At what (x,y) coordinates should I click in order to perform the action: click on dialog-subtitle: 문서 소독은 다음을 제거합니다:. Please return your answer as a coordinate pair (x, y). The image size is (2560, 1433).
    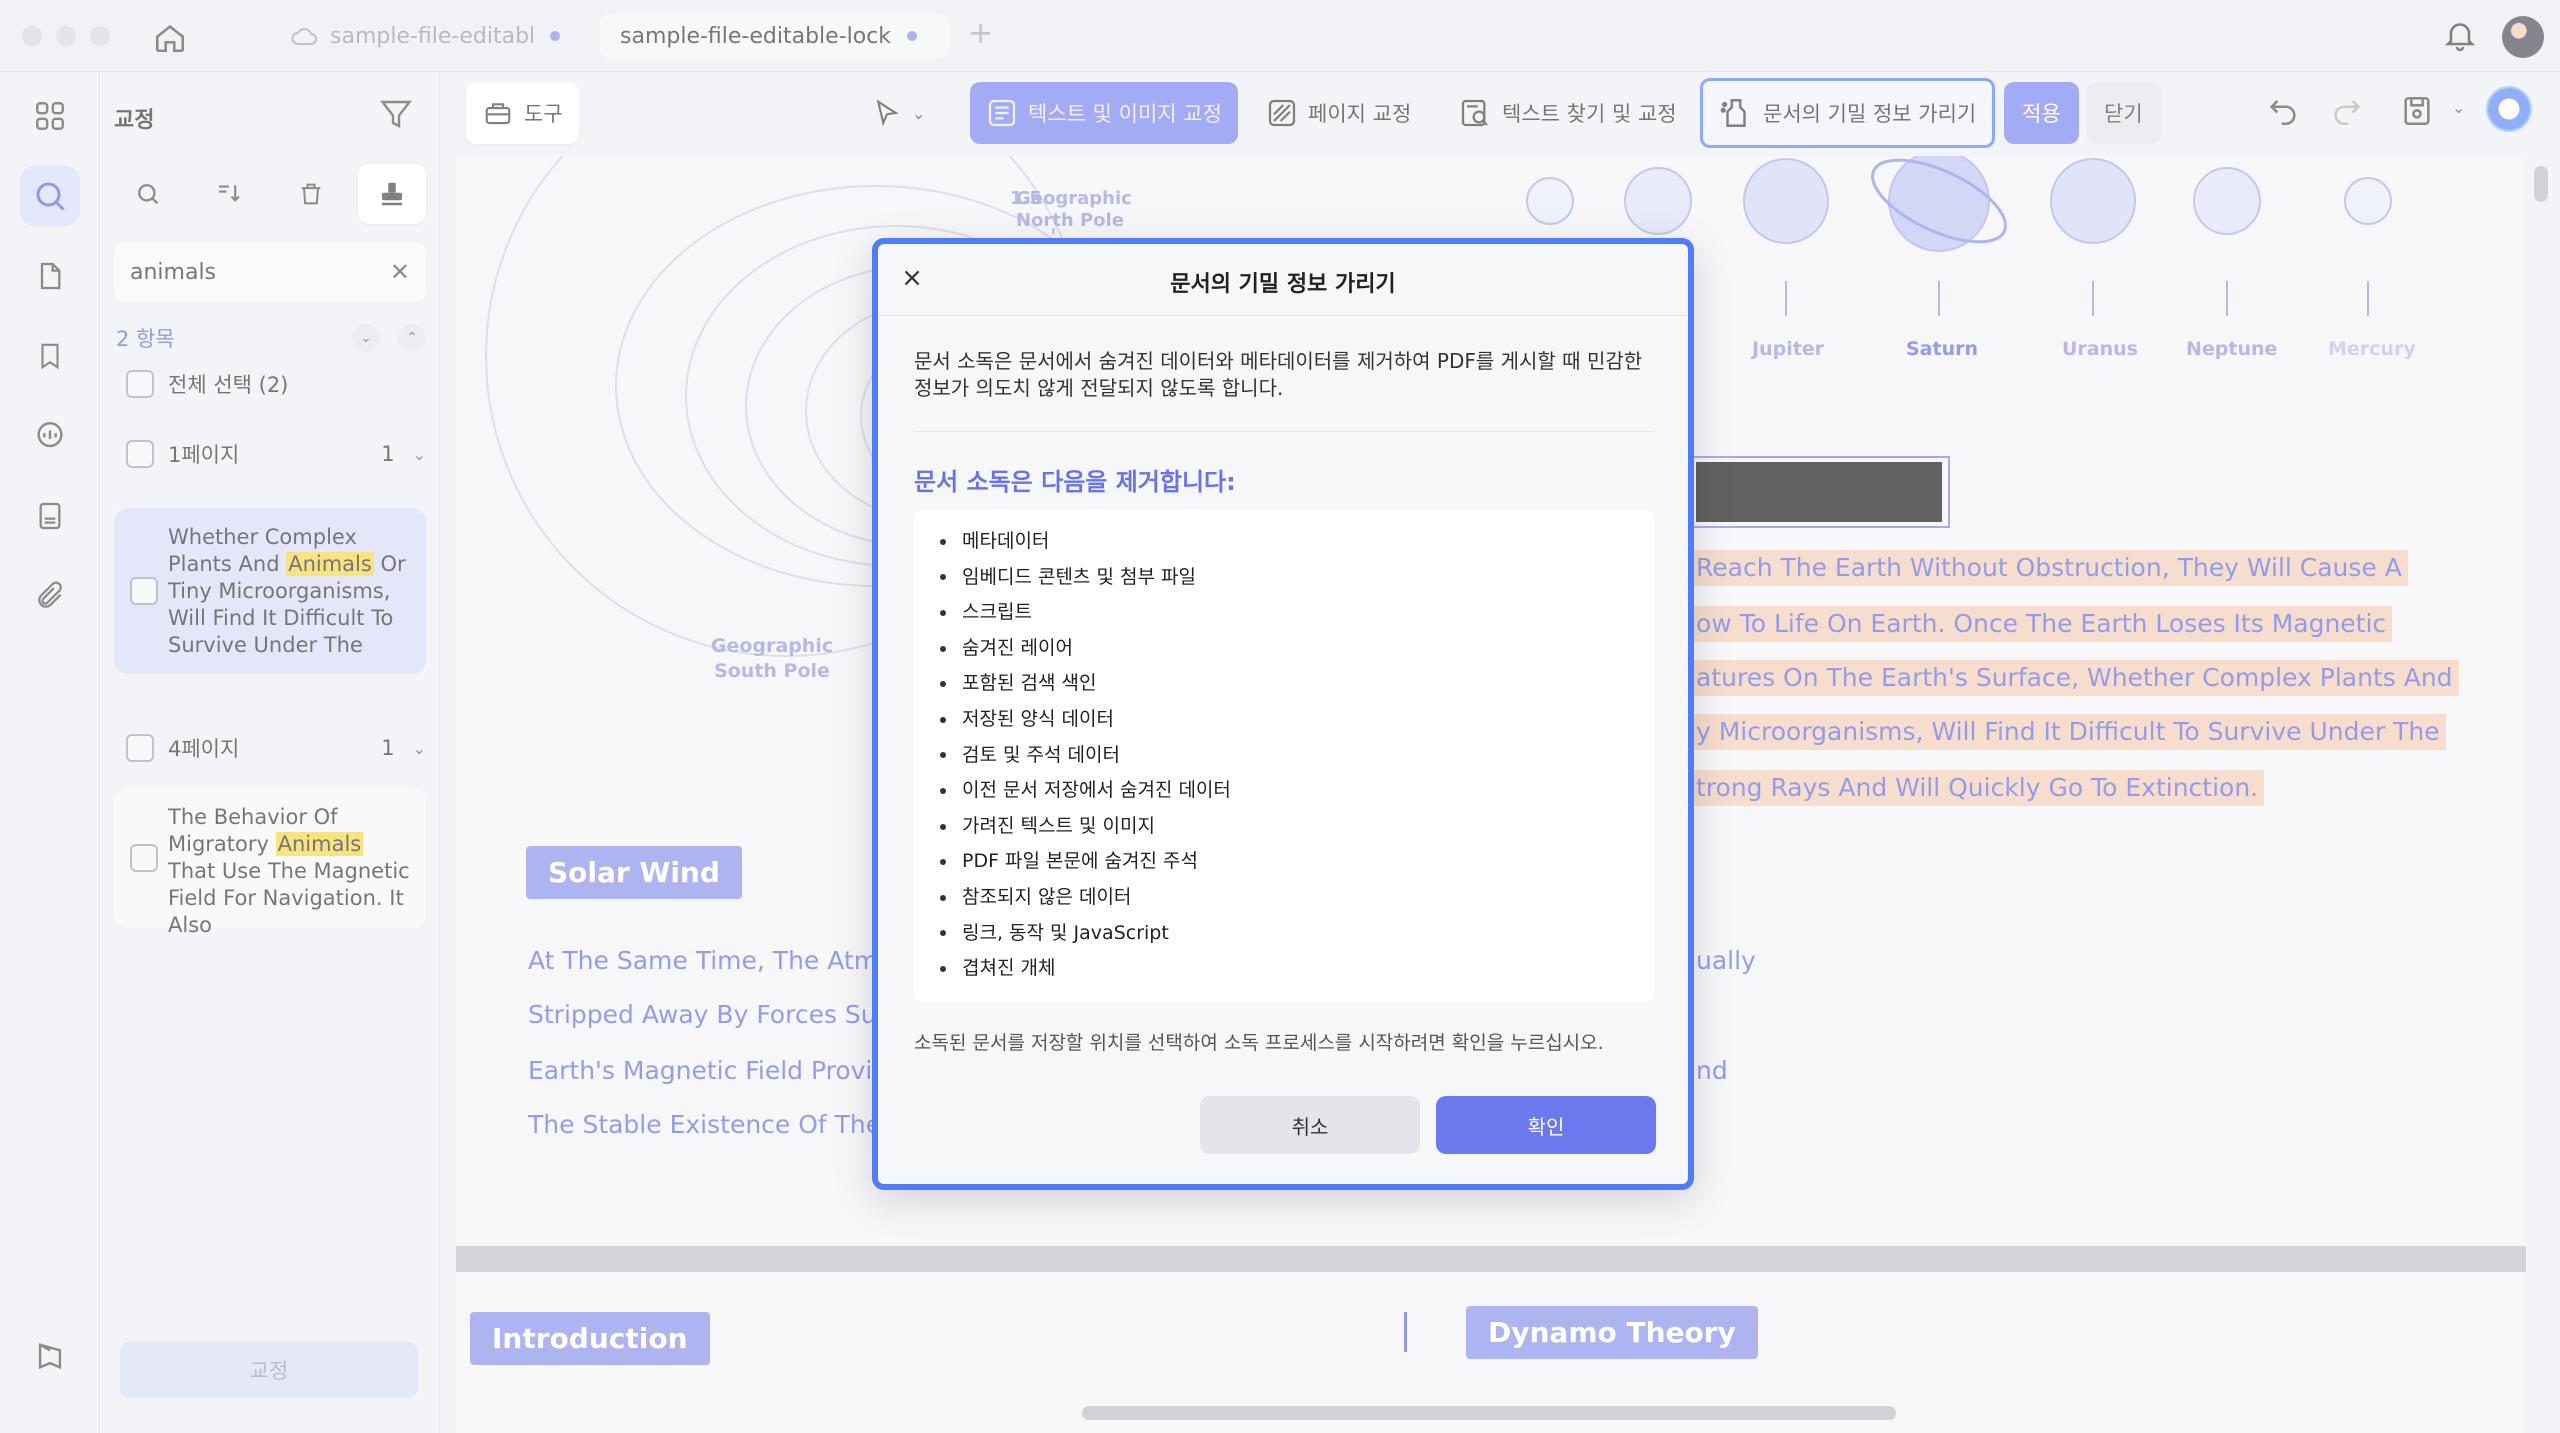
    Looking at the image, I should click on (1075, 482).